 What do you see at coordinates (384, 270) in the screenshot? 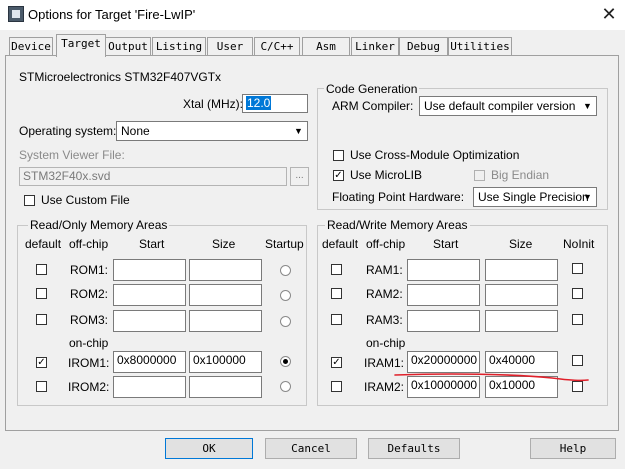
I see `ram1-label: RAM1:` at bounding box center [384, 270].